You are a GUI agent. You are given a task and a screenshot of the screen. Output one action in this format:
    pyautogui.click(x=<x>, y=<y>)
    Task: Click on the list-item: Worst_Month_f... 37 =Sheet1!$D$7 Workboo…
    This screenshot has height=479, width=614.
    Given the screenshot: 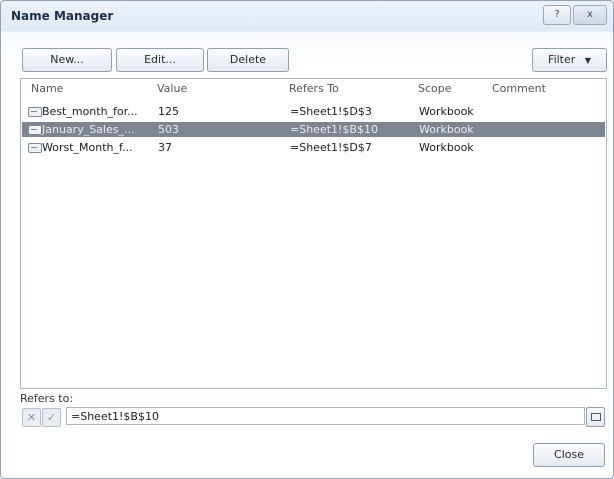 What is the action you would take?
    pyautogui.click(x=313, y=147)
    